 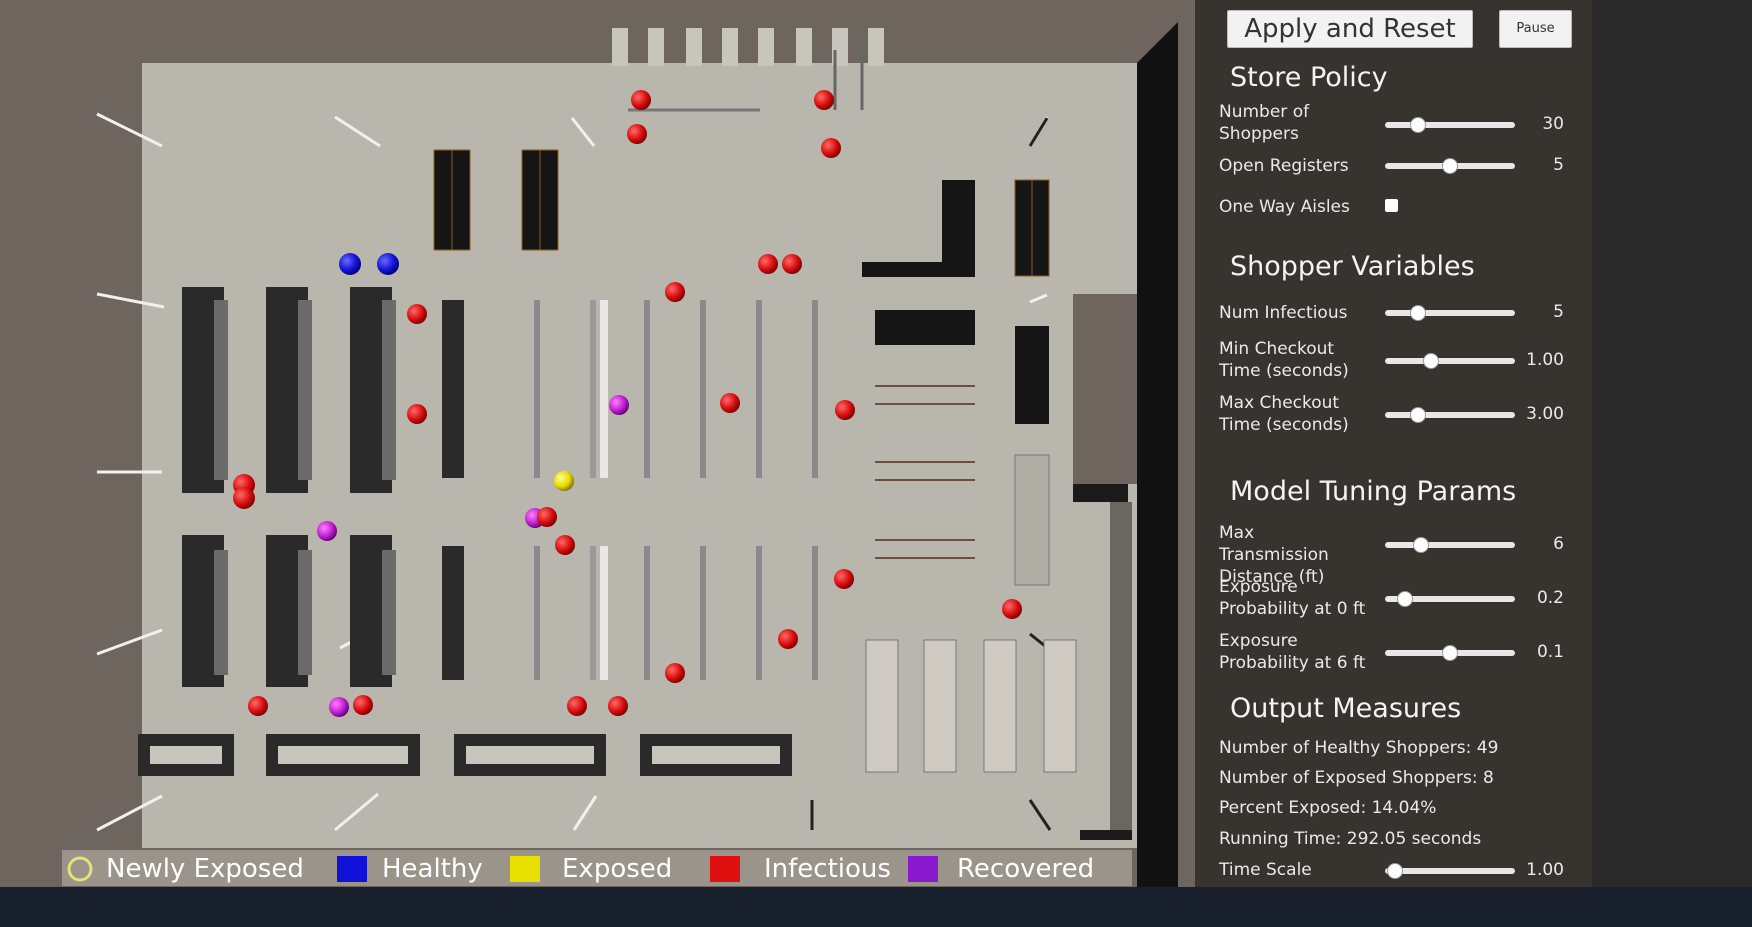 What do you see at coordinates (1553, 124) in the screenshot?
I see `shoppers-value: 30` at bounding box center [1553, 124].